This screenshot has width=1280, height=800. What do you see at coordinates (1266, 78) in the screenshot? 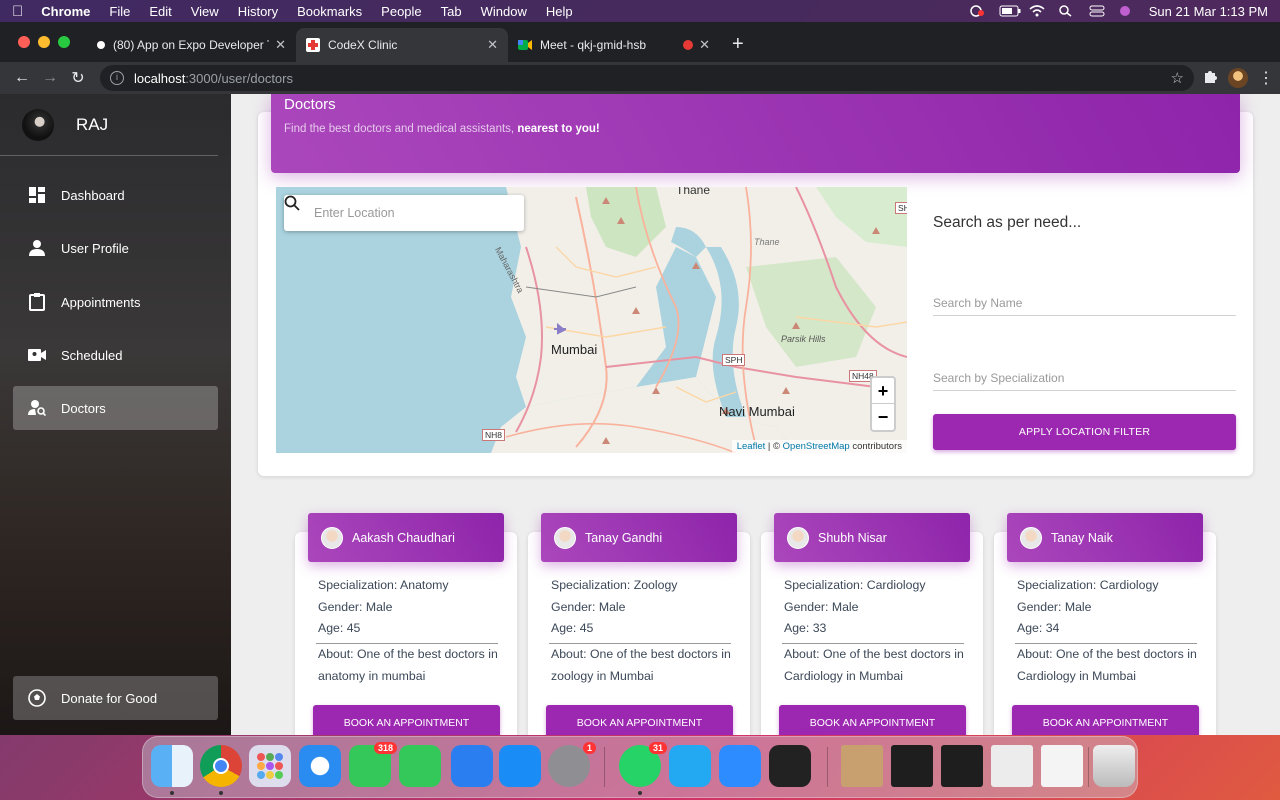
I see `chrome-menu-icon: ⋮` at bounding box center [1266, 78].